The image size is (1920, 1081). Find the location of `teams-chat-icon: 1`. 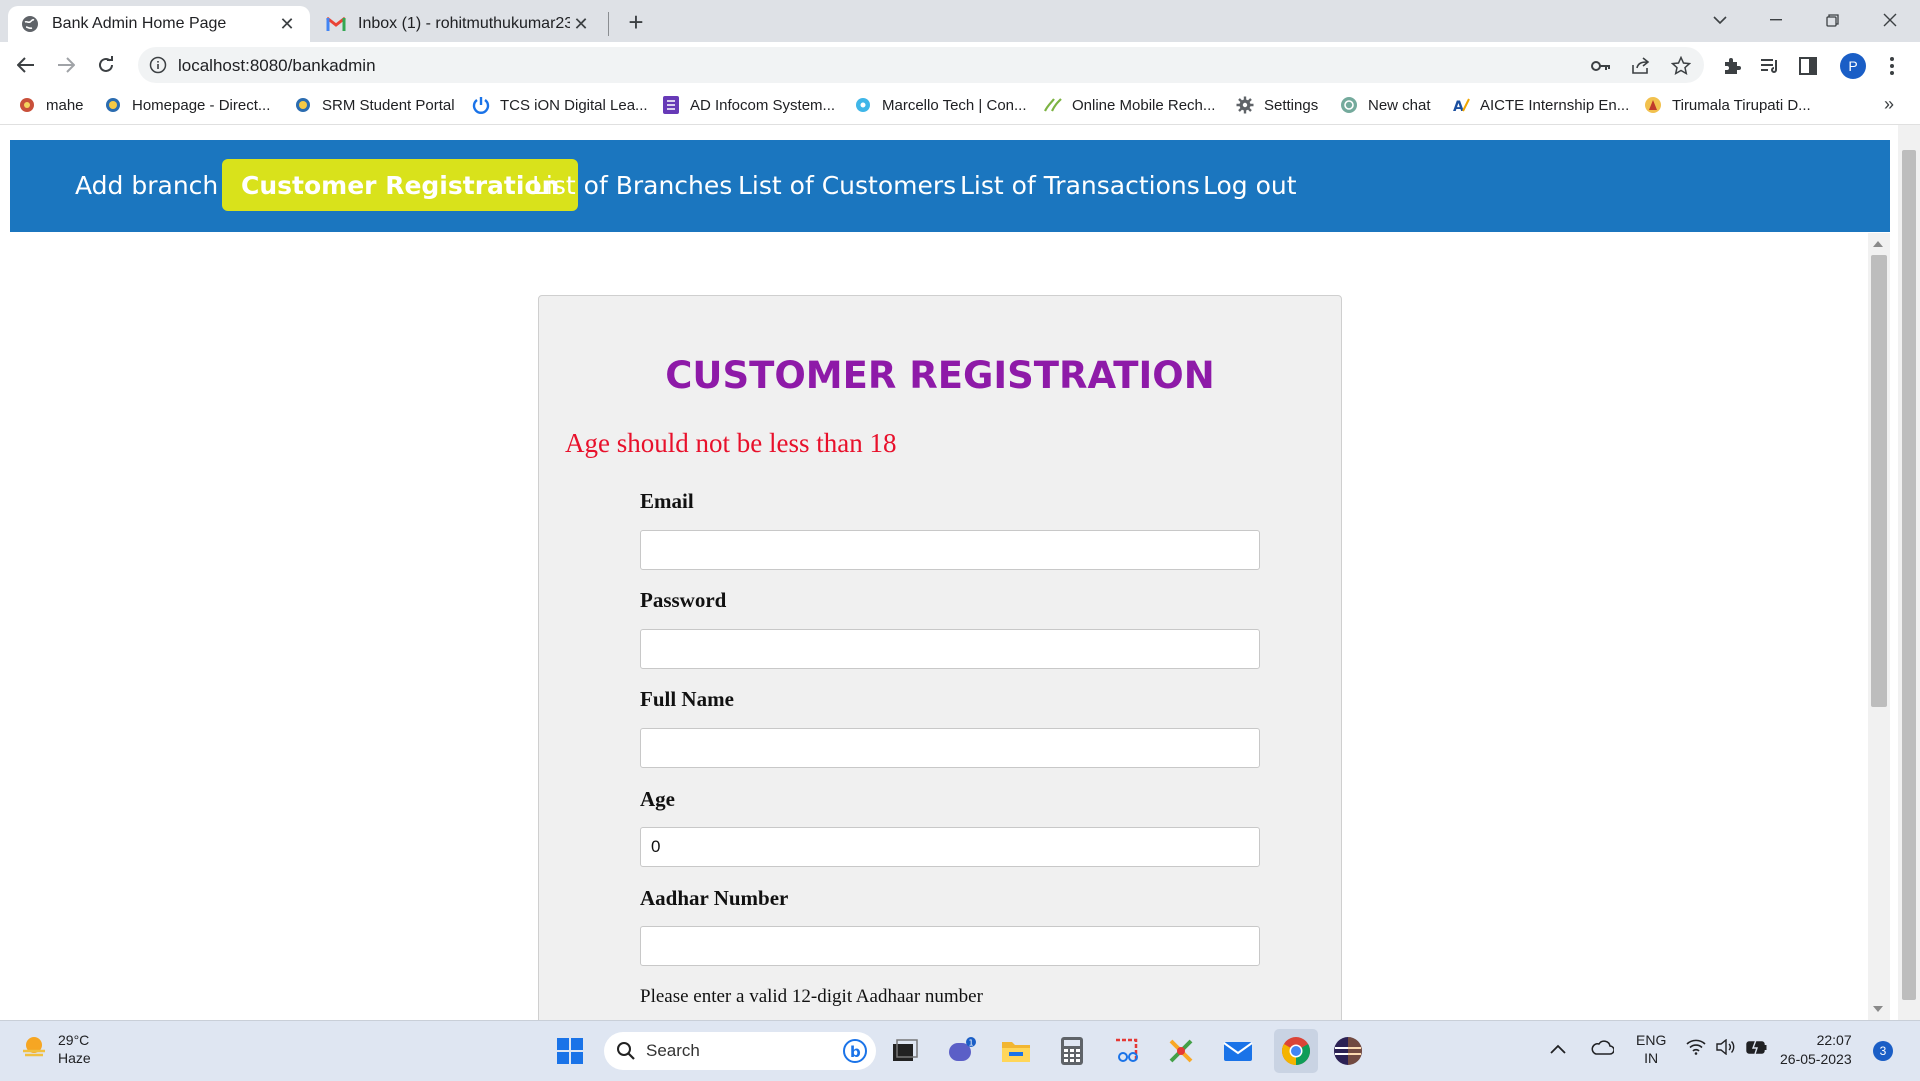

teams-chat-icon: 1 is located at coordinates (962, 1051).